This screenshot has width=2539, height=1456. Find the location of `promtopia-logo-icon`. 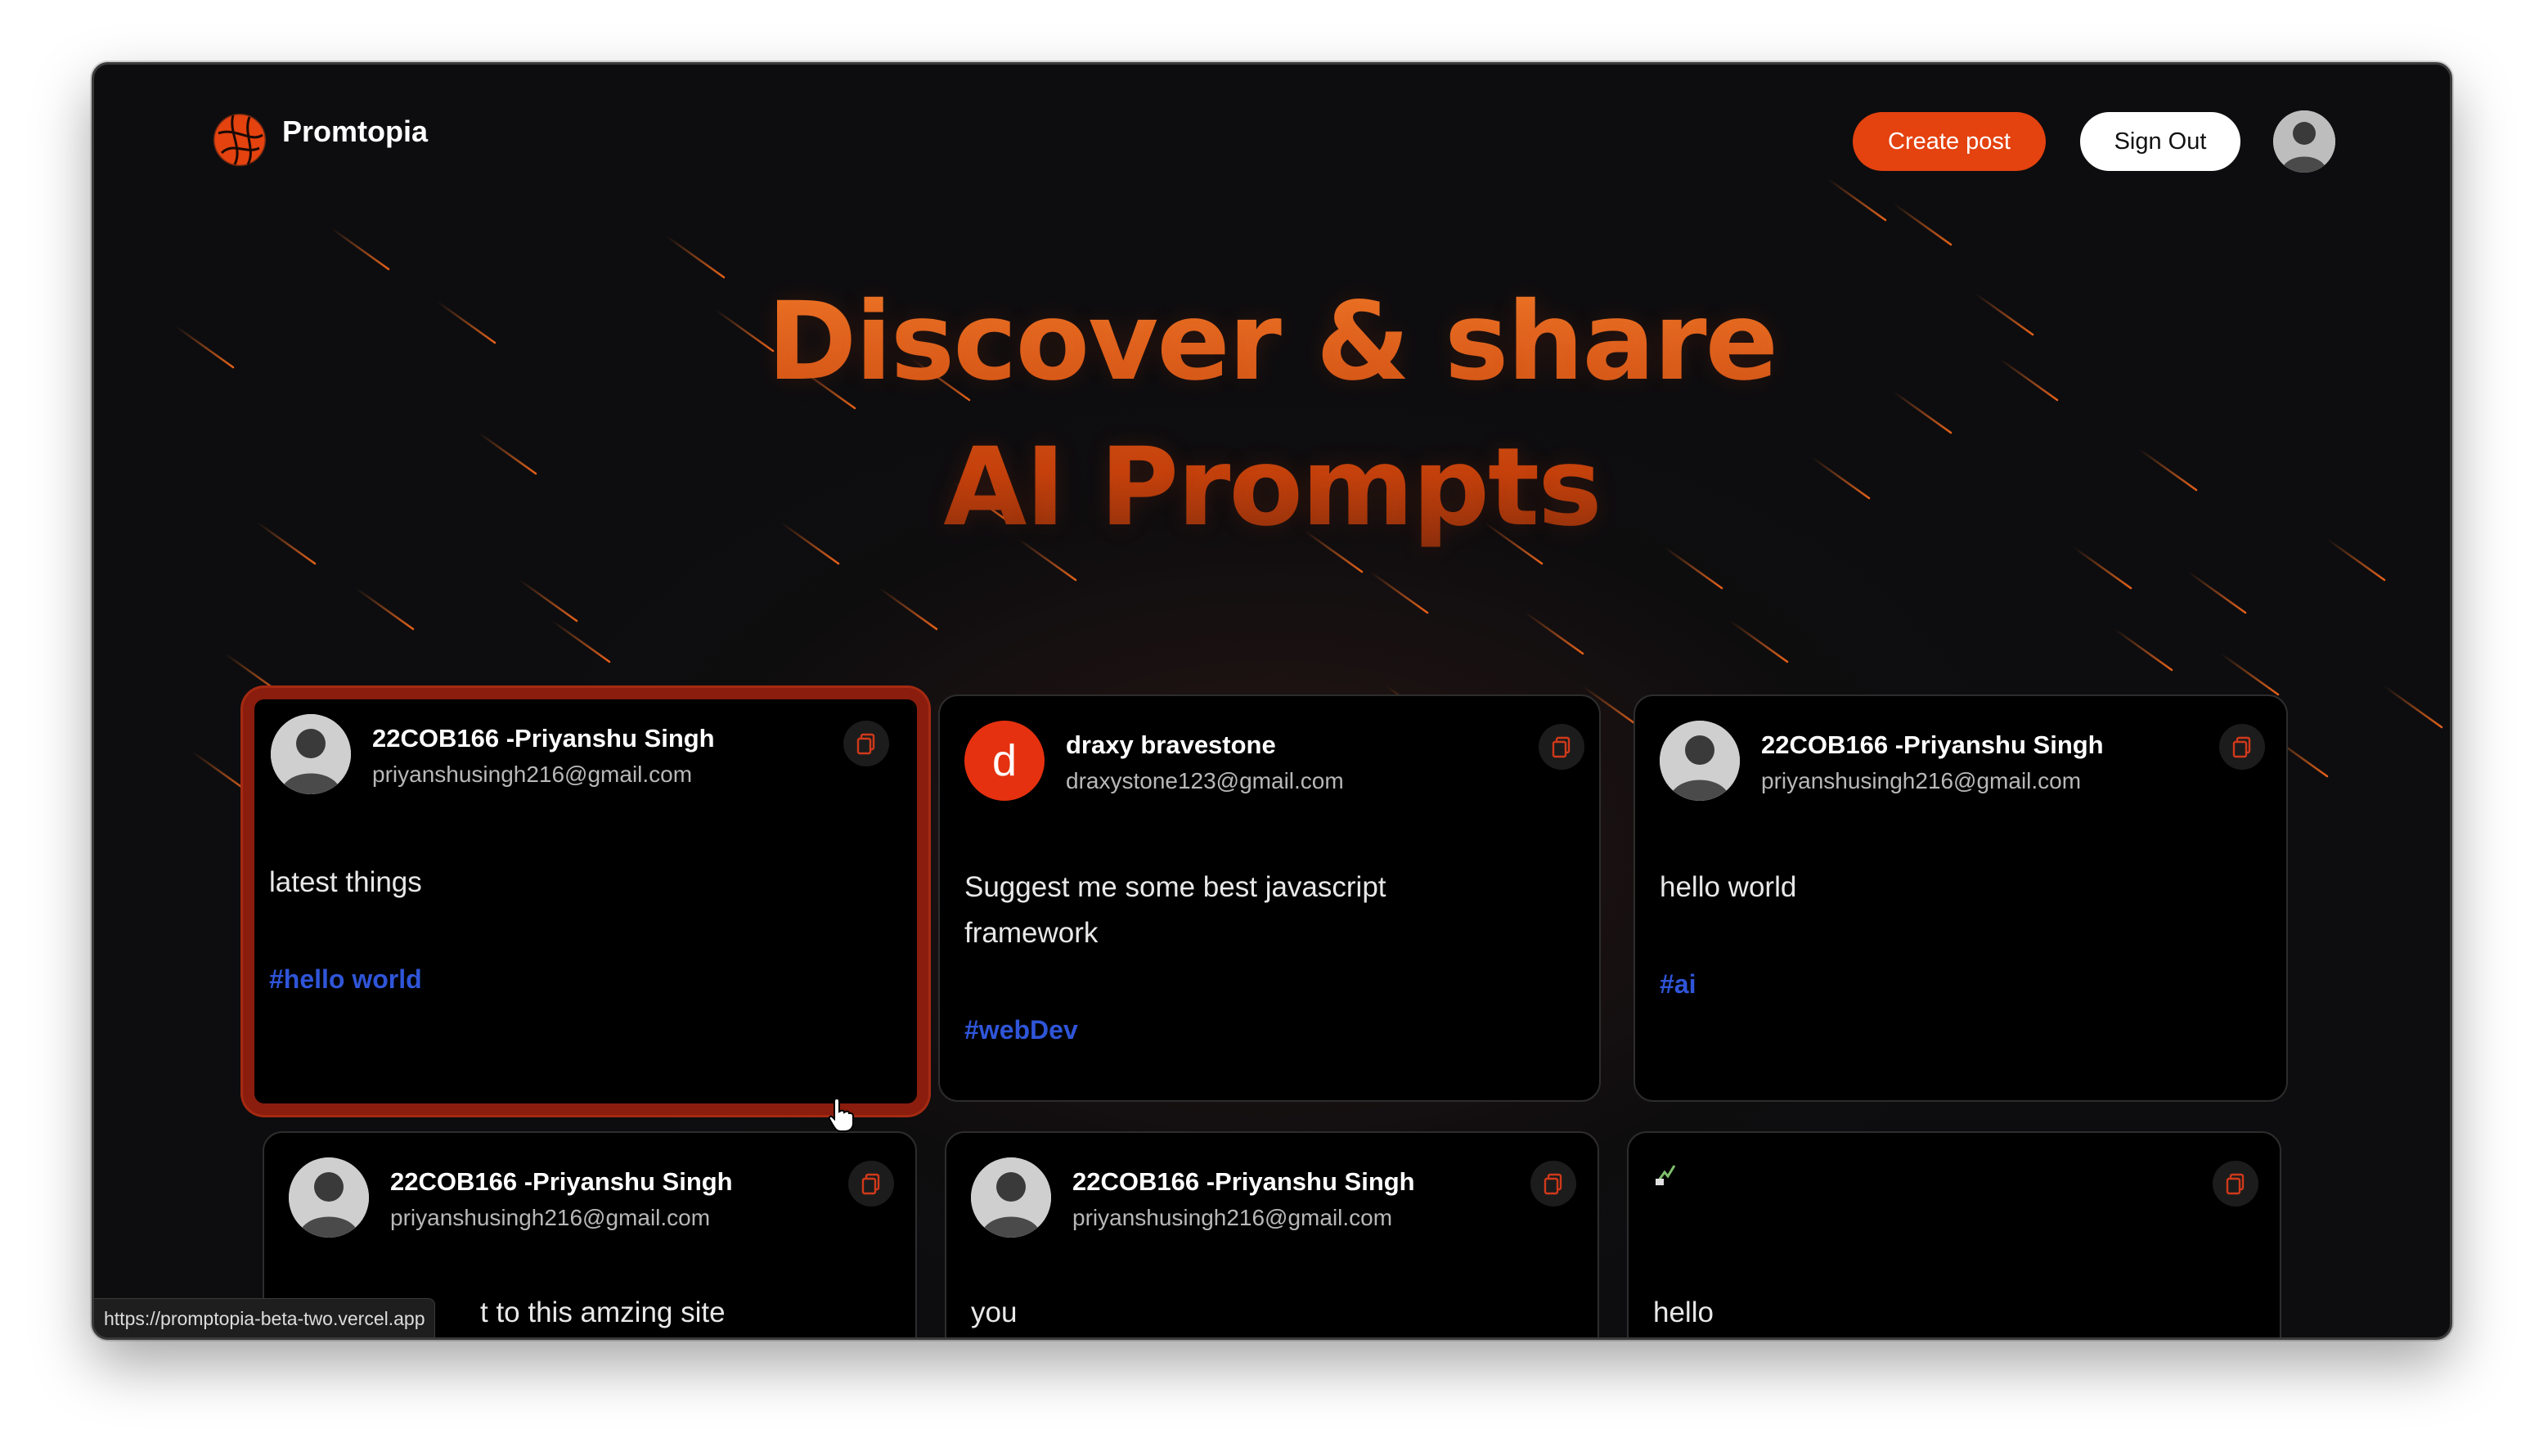

promtopia-logo-icon is located at coordinates (239, 139).